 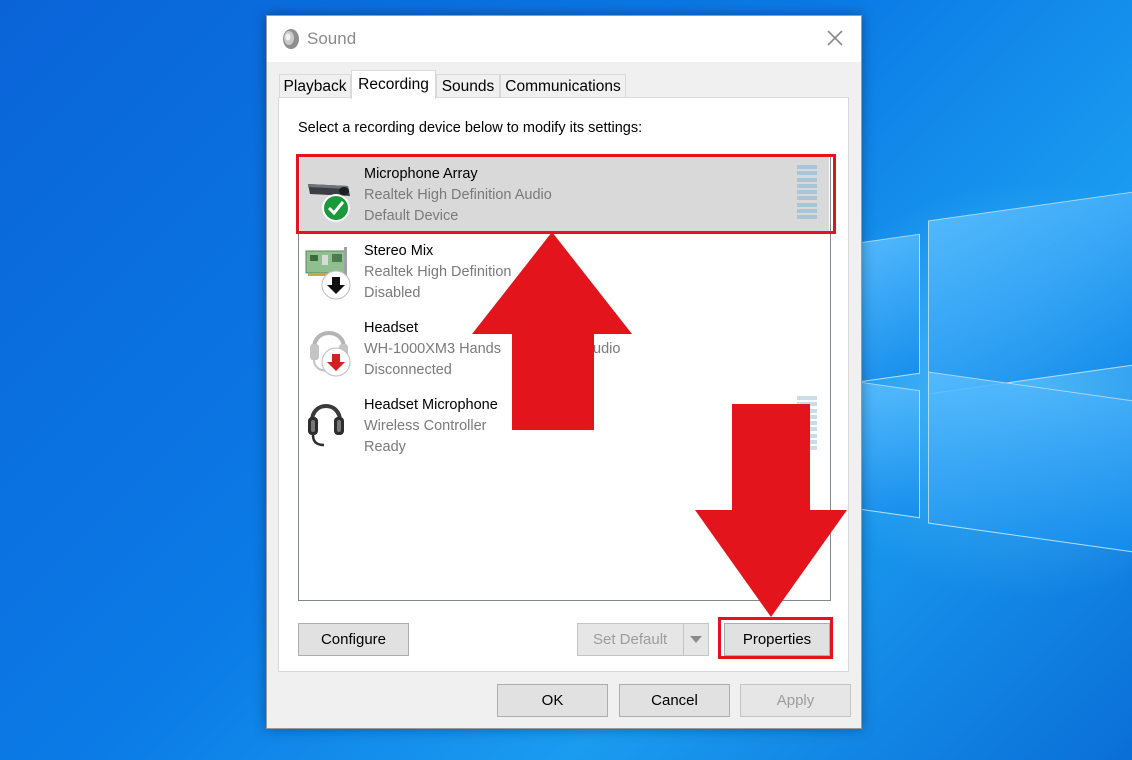 I want to click on title-bar: Sound, so click(x=564, y=39).